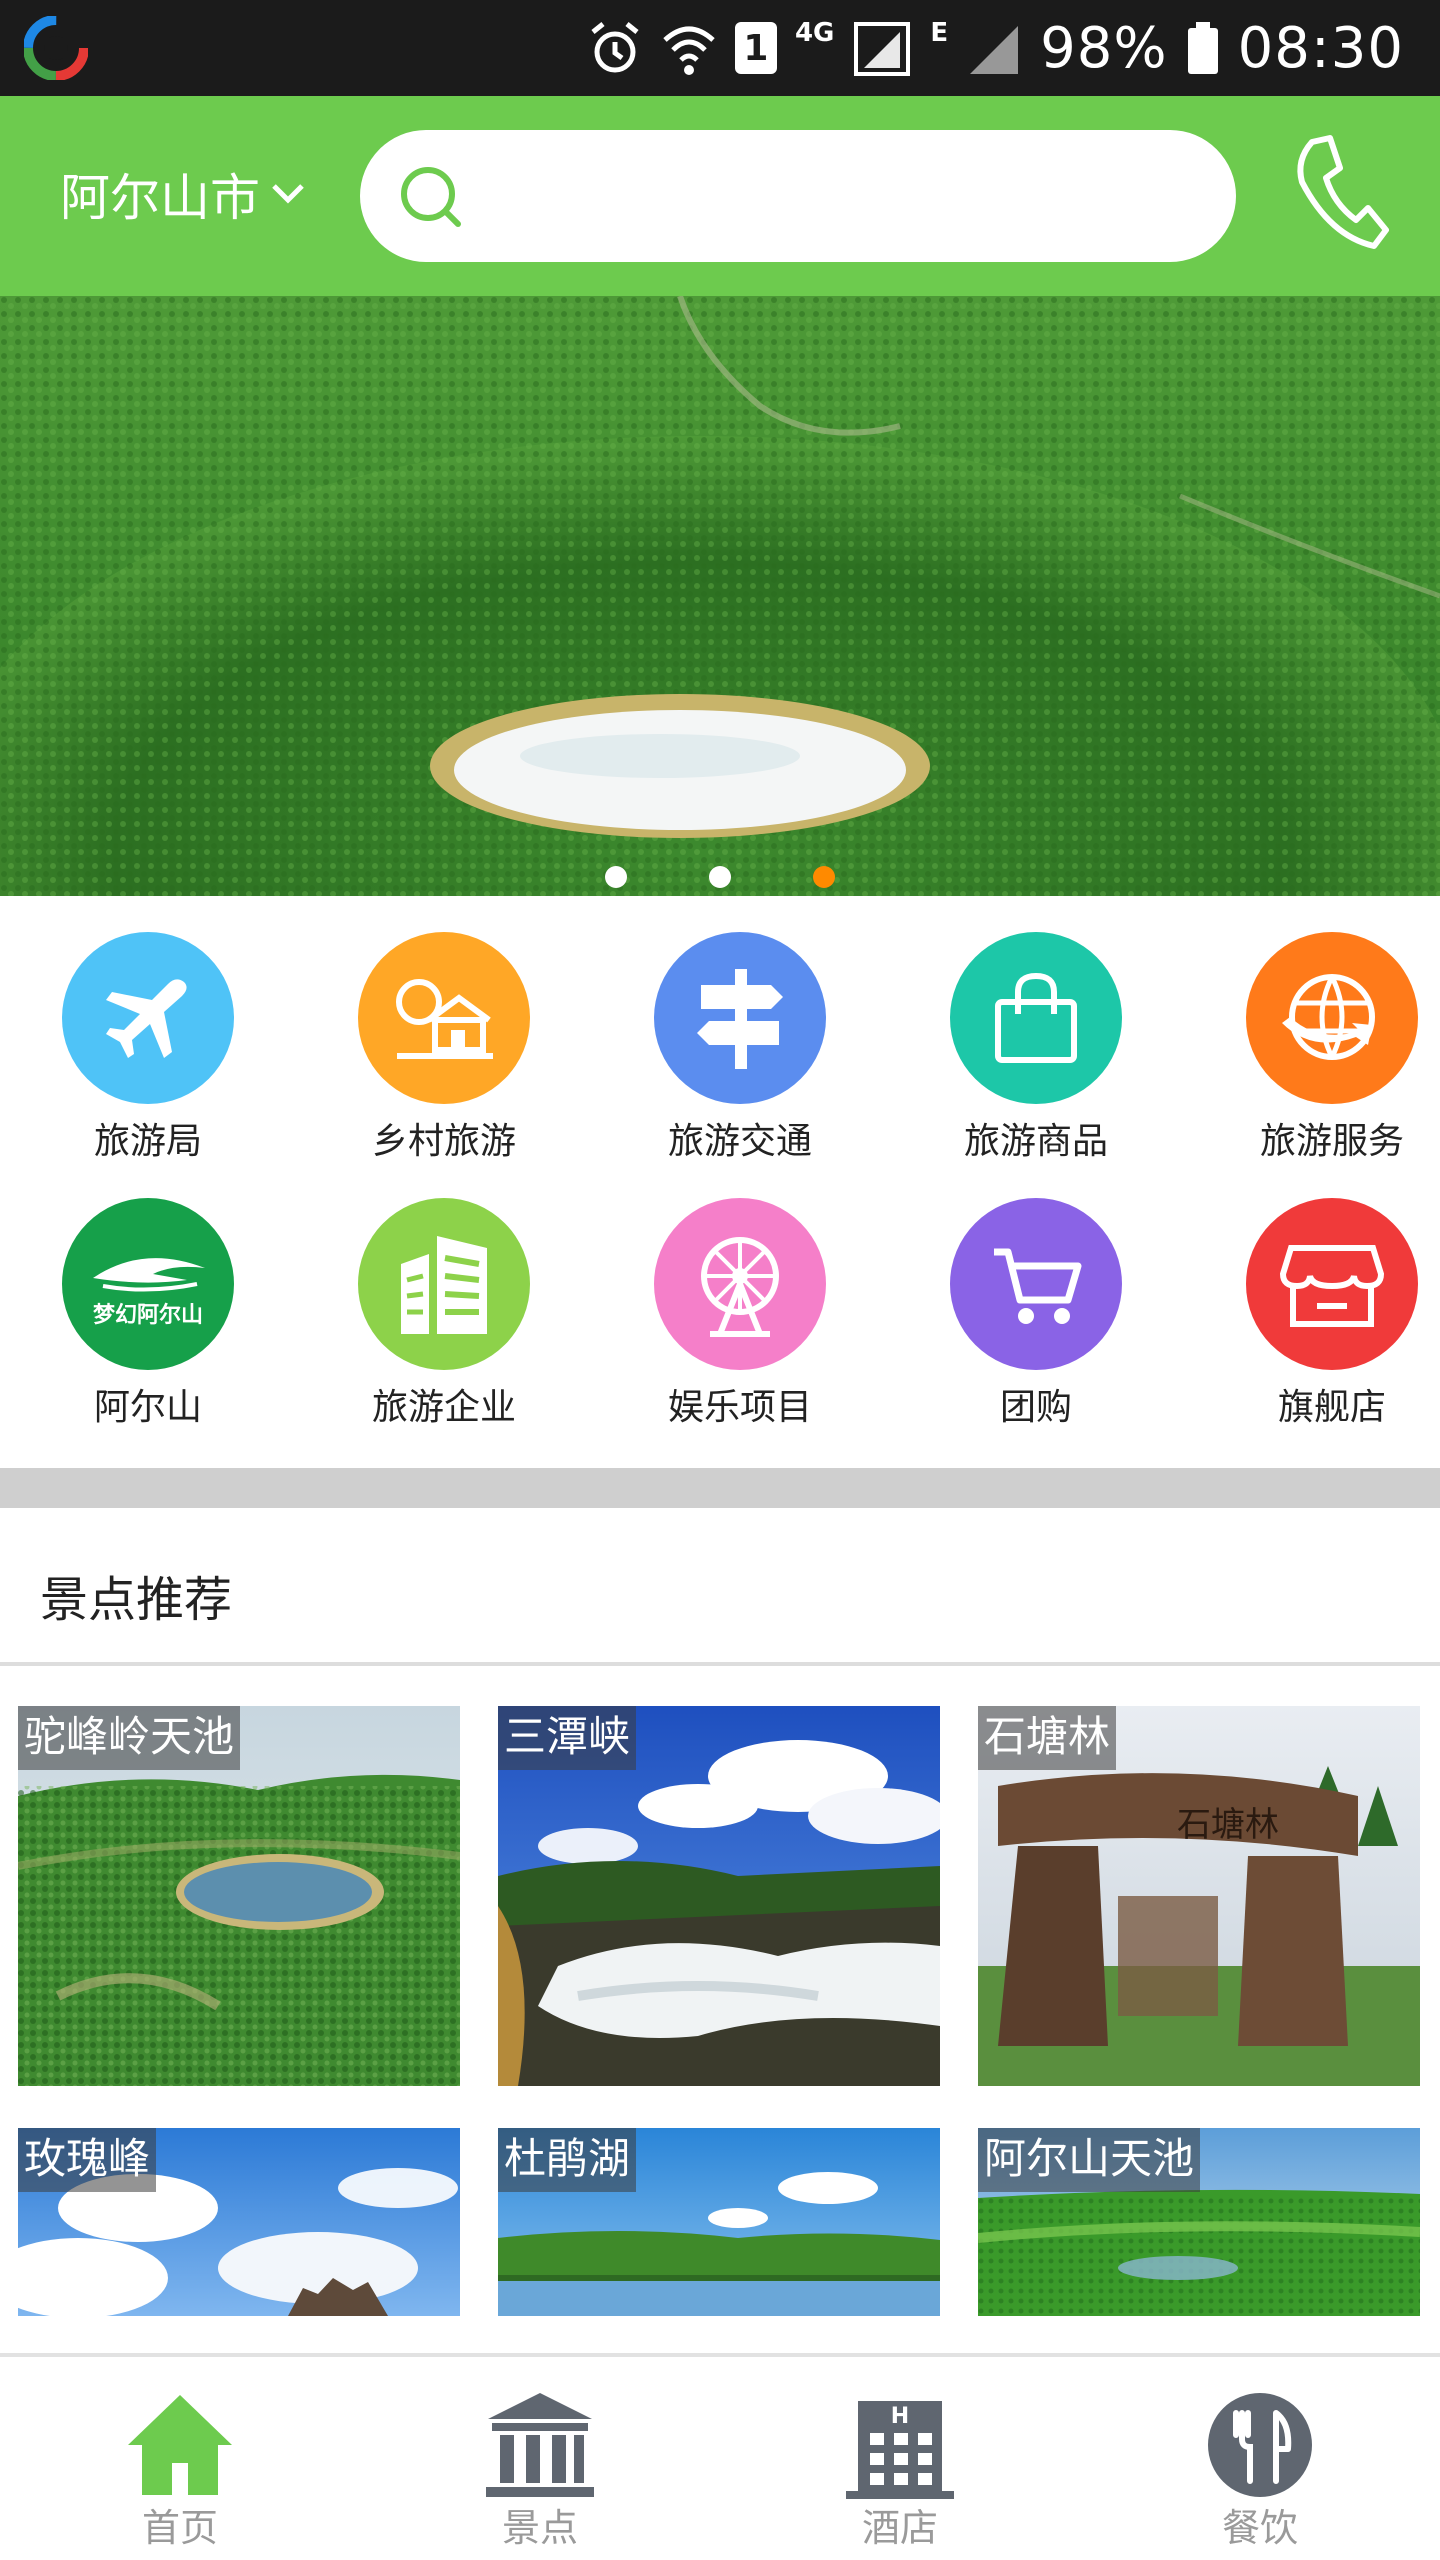  I want to click on category-arxan: 梦幻阿尔山 阿尔山, so click(148, 1295).